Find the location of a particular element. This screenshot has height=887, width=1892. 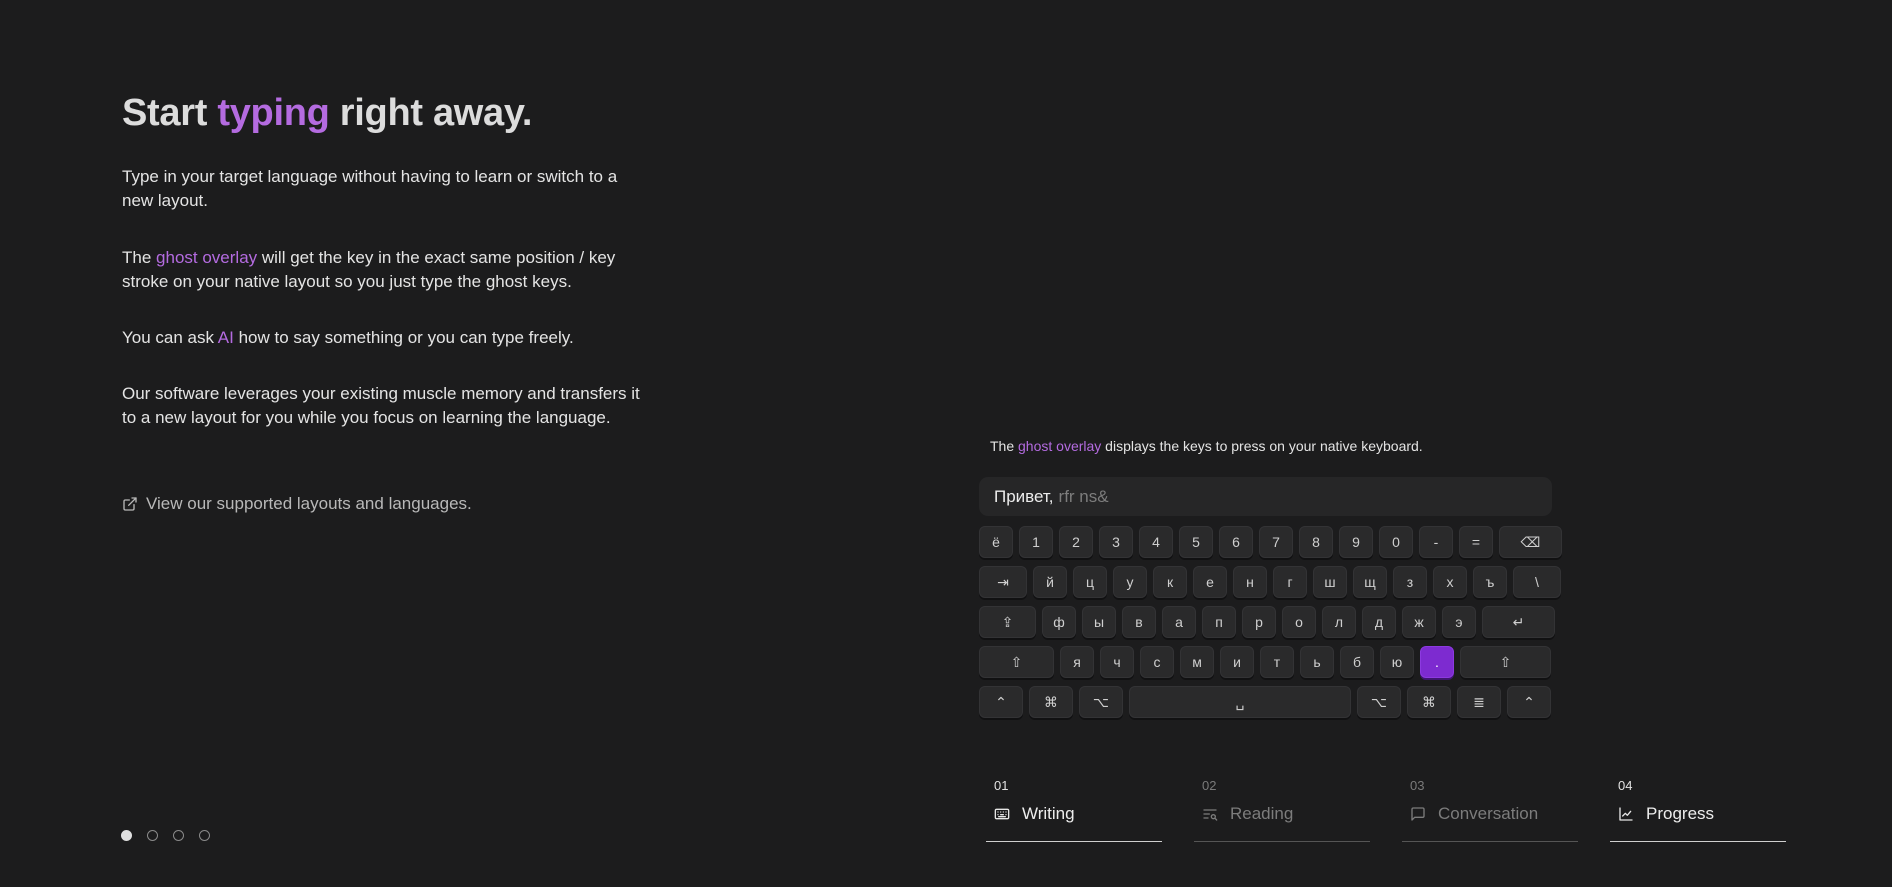

key-3-11: ж is located at coordinates (1419, 622).